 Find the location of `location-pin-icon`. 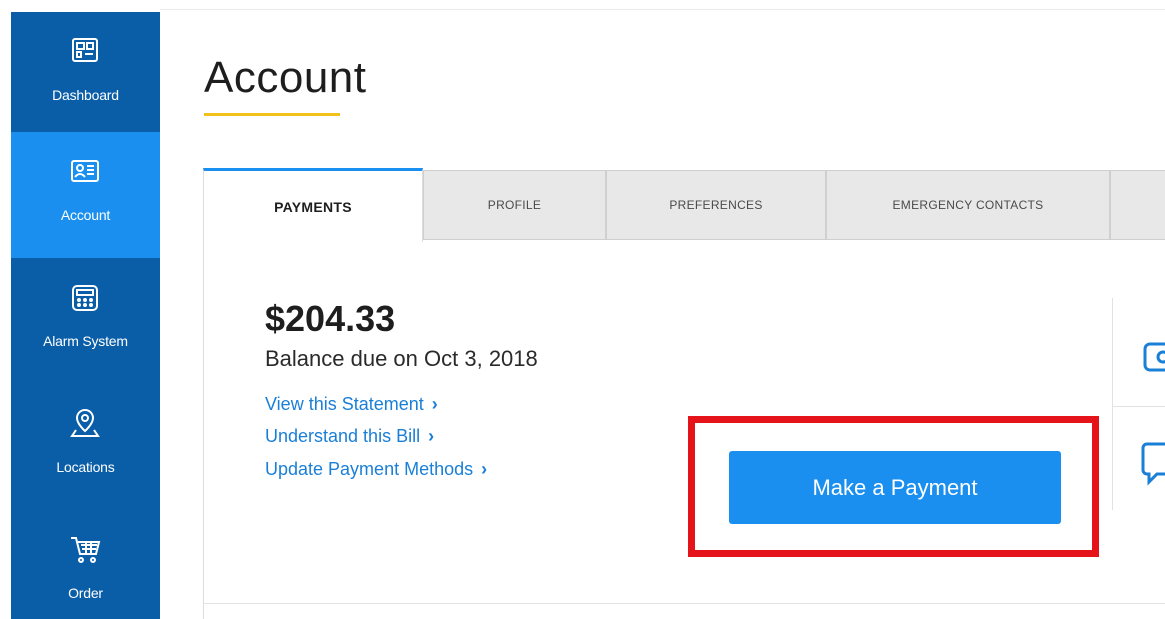

location-pin-icon is located at coordinates (85, 424).